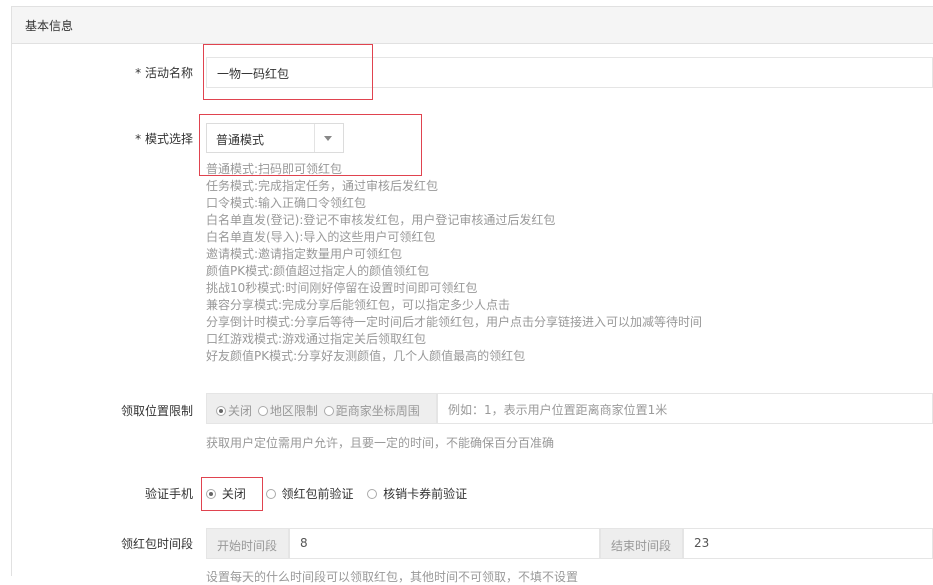  I want to click on location-option-distance: 距商家坐标周围, so click(371, 411).